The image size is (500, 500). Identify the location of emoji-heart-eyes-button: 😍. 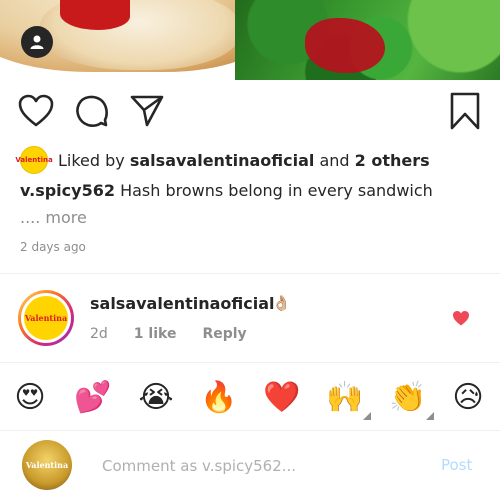
(30, 398).